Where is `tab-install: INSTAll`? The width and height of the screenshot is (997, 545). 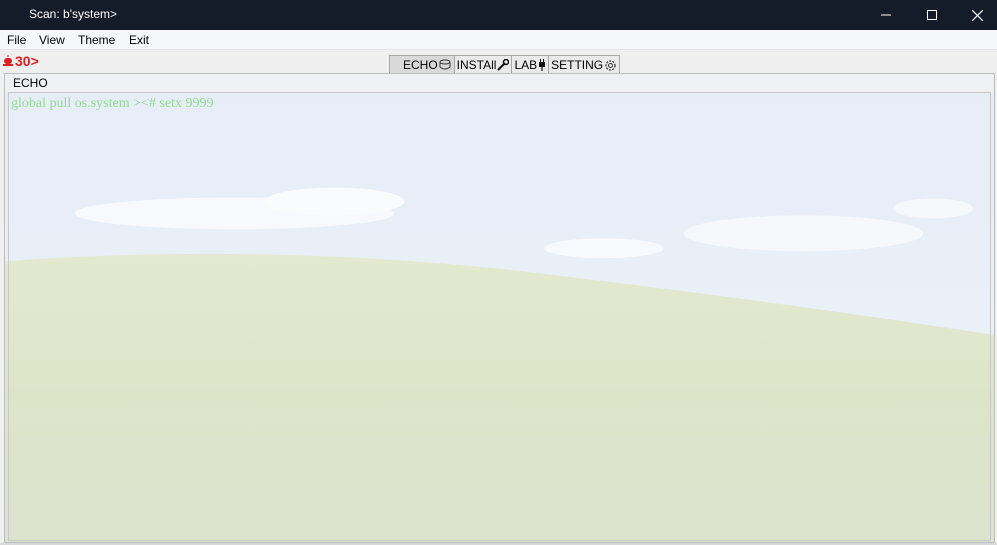
tab-install: INSTAll is located at coordinates (483, 64).